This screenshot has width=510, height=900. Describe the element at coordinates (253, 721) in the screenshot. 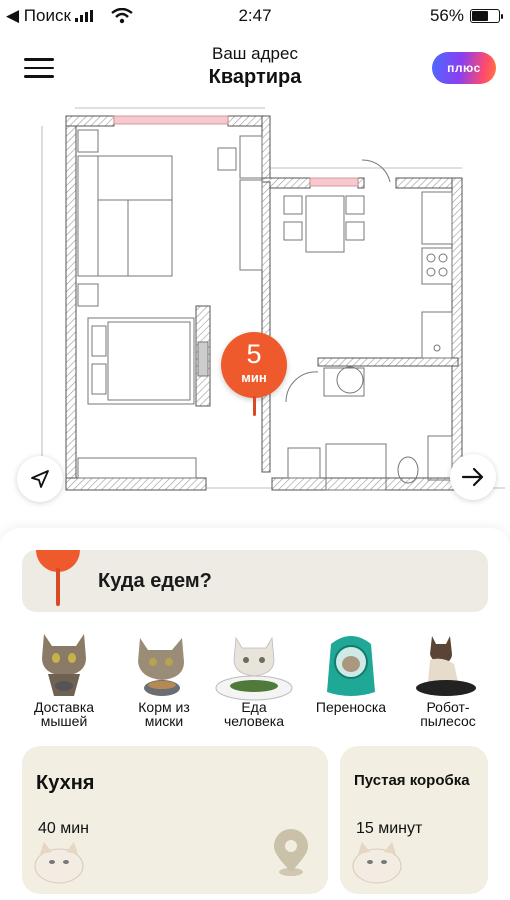

I see `service-label-line2: человека` at that location.